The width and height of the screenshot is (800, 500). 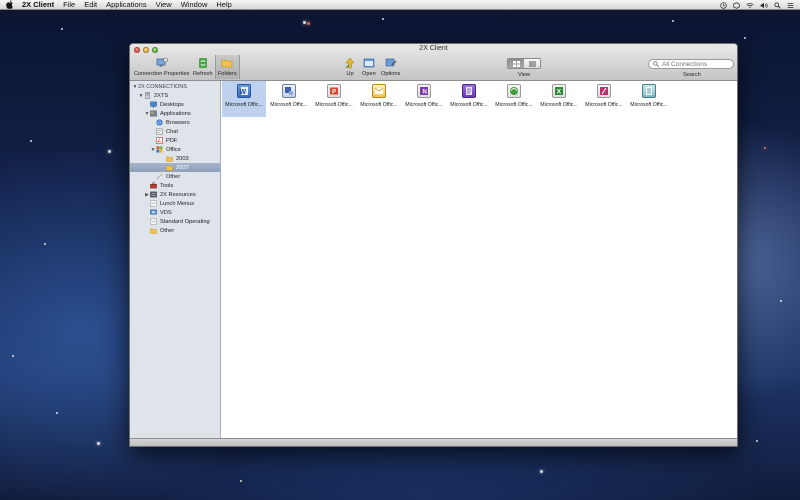 What do you see at coordinates (723, 5) in the screenshot?
I see `clock-icon` at bounding box center [723, 5].